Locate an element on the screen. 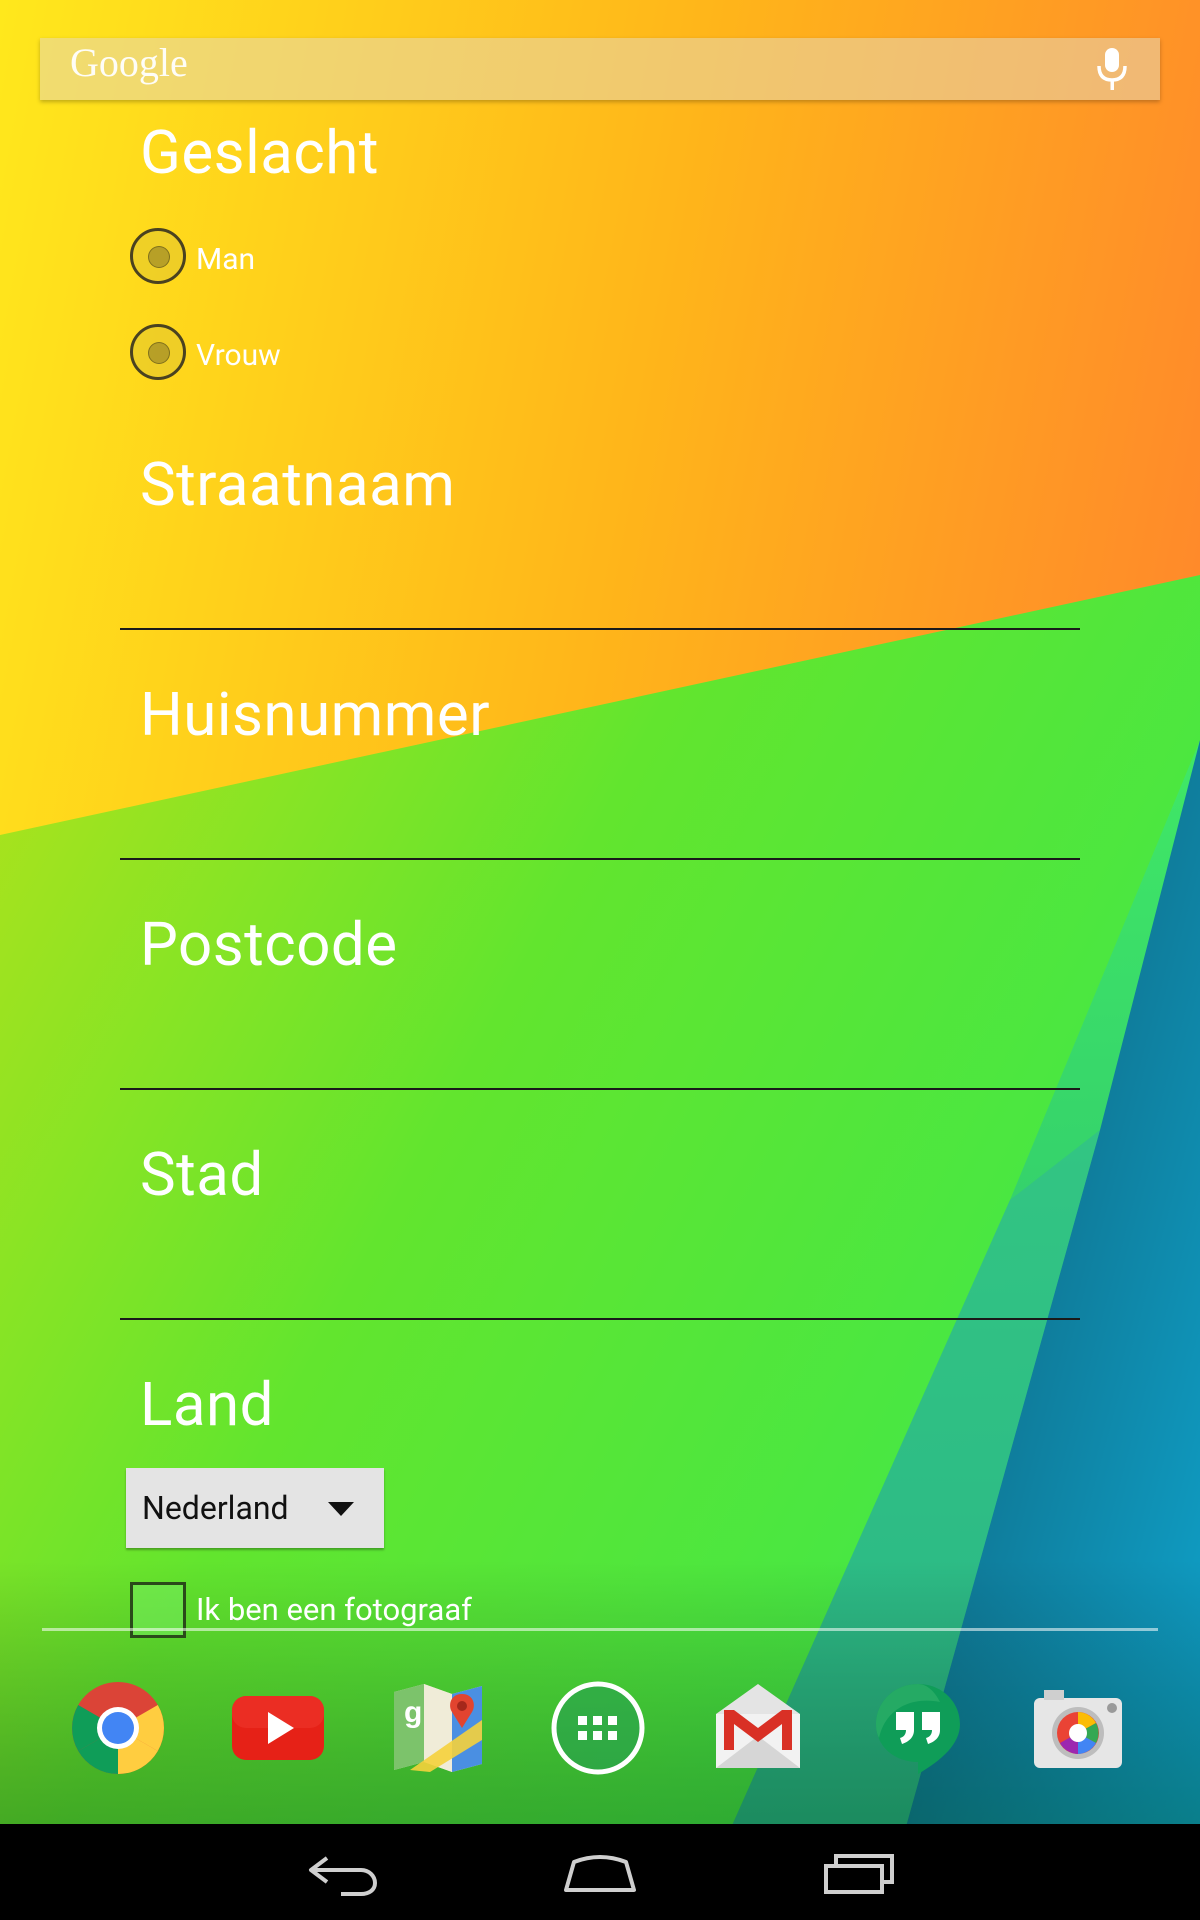 Image resolution: width=1200 pixels, height=1920 pixels. country-selected-value: Nederland is located at coordinates (215, 1508).